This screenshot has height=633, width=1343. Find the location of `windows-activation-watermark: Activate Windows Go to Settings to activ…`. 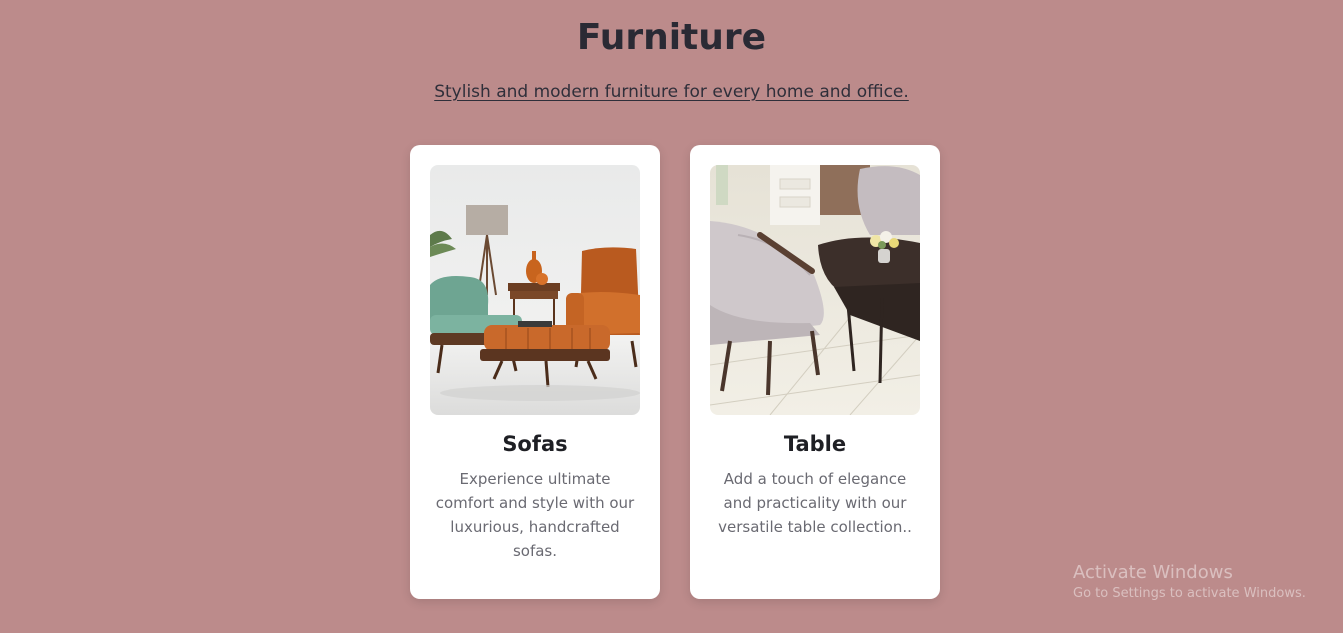

windows-activation-watermark: Activate Windows Go to Settings to activ… is located at coordinates (1189, 583).